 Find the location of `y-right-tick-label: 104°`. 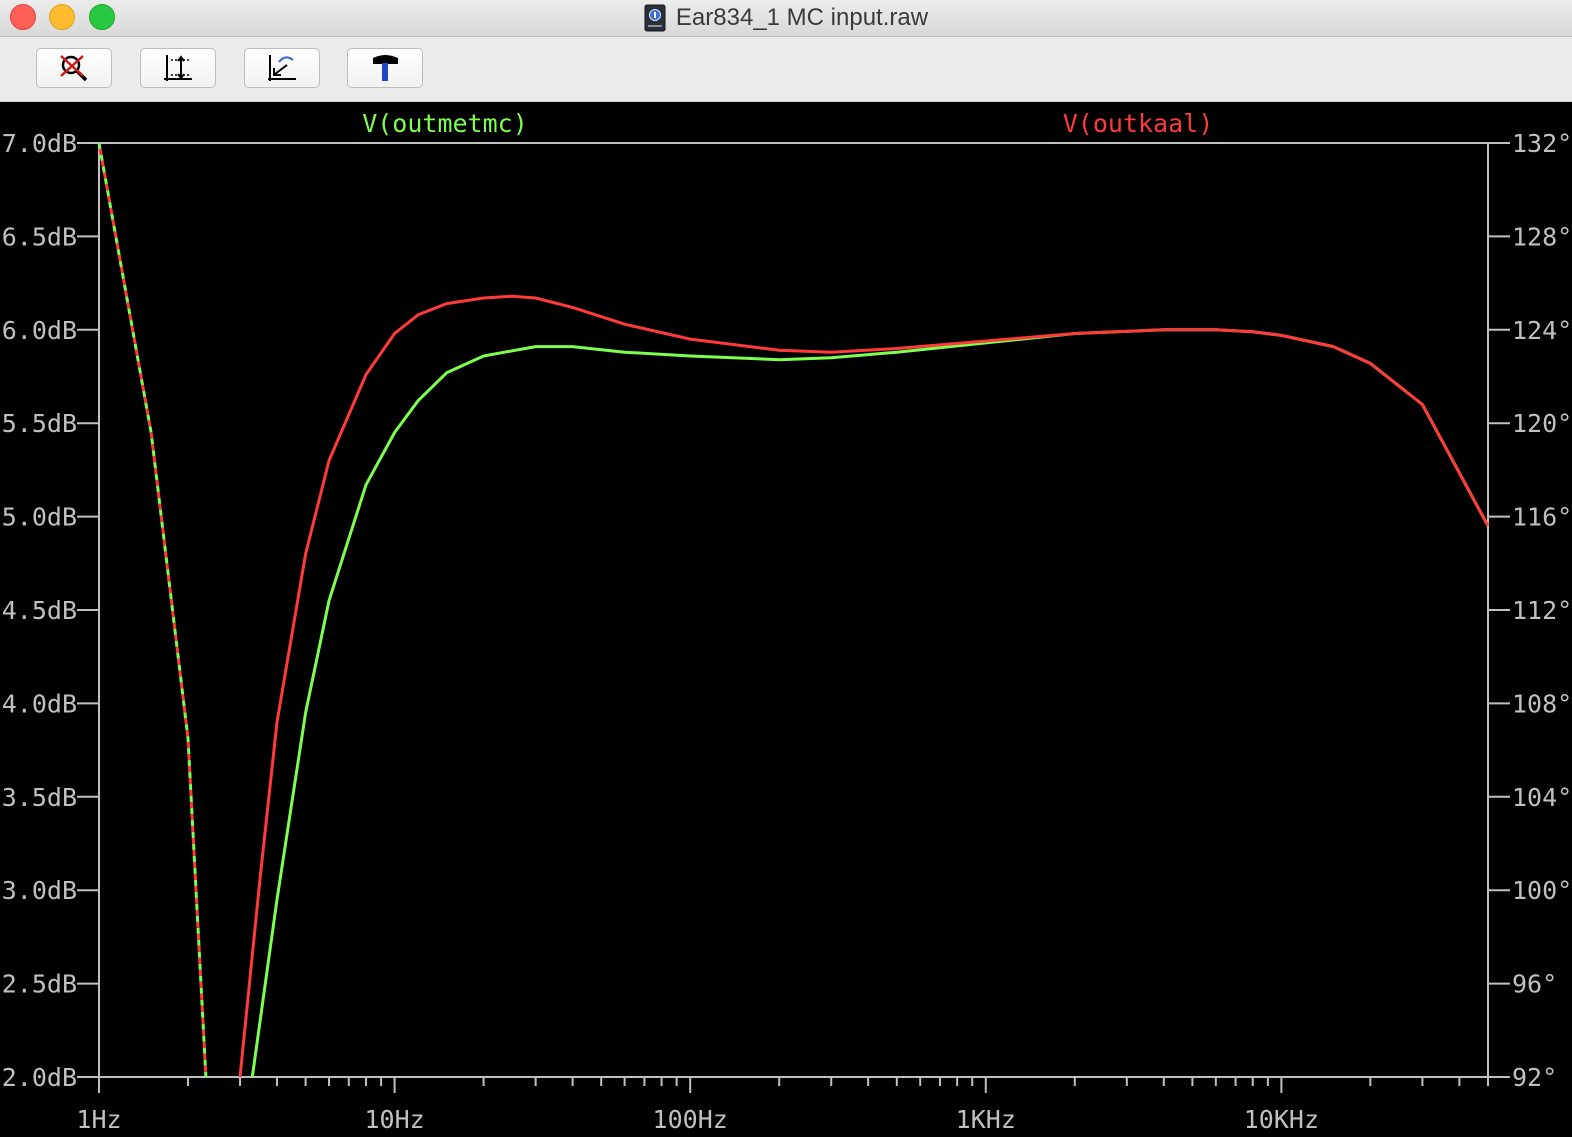

y-right-tick-label: 104° is located at coordinates (1542, 797).